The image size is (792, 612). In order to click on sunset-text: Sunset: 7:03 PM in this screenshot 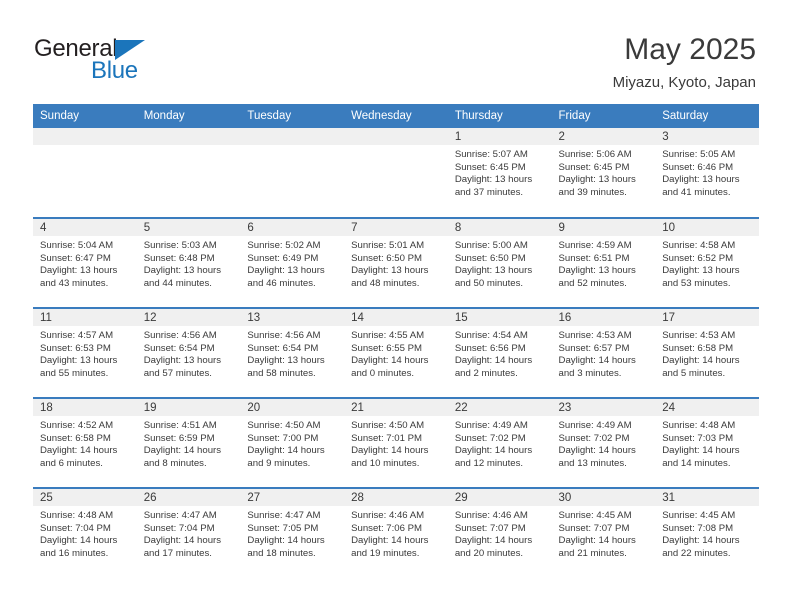, I will do `click(698, 438)`.